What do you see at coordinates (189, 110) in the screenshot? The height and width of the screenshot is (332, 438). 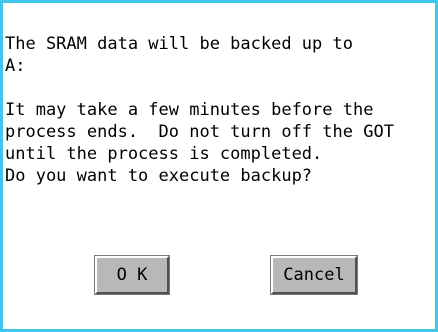 I see `message-line: It may take a few minutes before the` at bounding box center [189, 110].